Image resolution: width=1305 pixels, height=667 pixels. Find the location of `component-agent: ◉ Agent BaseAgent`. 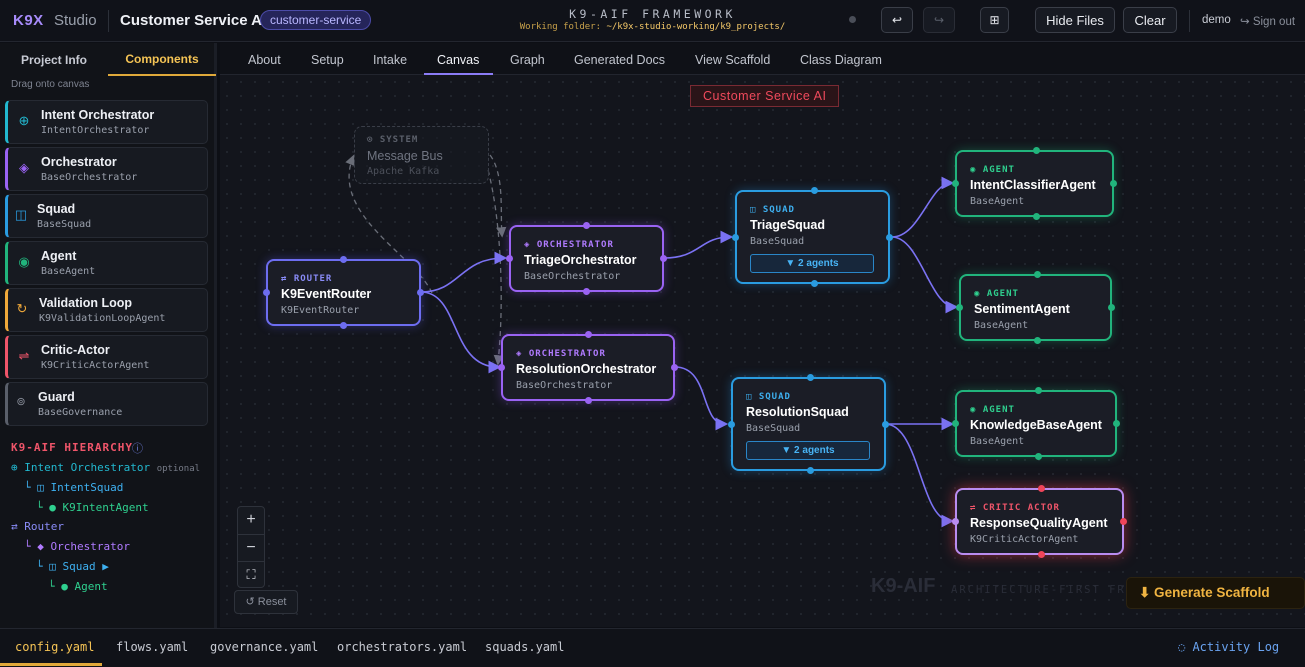

component-agent: ◉ Agent BaseAgent is located at coordinates (106, 263).